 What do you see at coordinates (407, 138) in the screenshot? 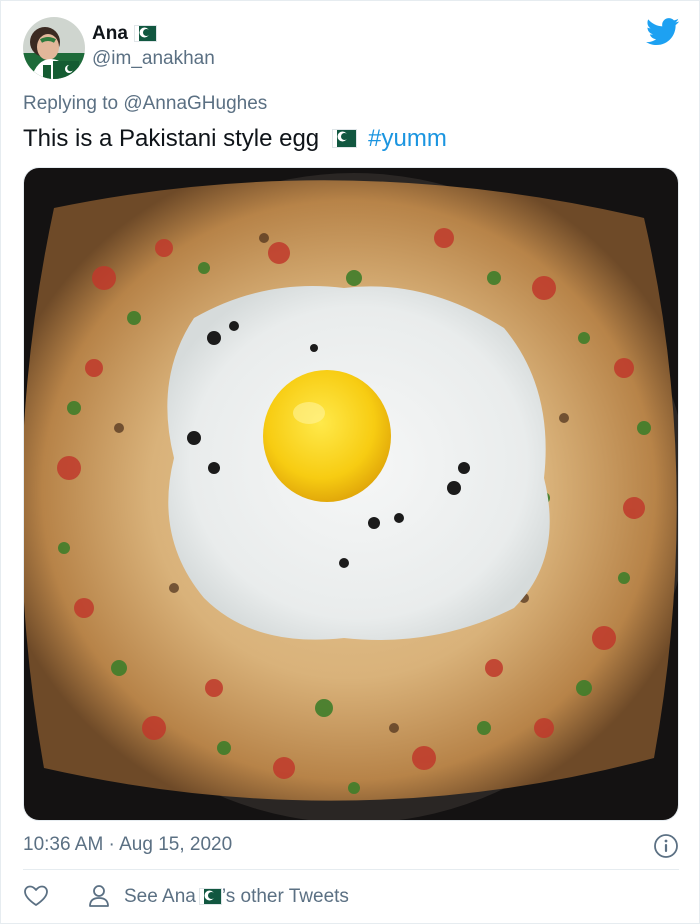
I see `hashtag-link: #yumm` at bounding box center [407, 138].